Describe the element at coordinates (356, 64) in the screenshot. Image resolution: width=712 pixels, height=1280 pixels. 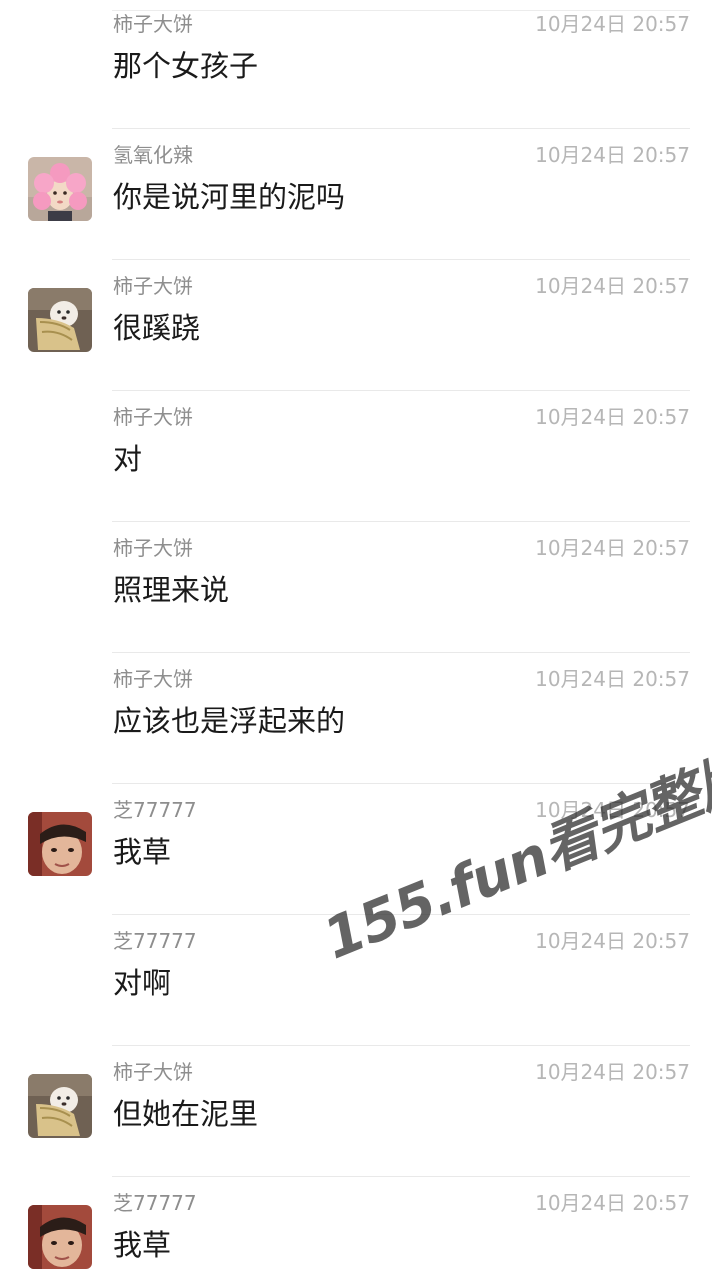
I see `message-row: 柿子大饼 10月24日 20:57 那个女孩子` at that location.